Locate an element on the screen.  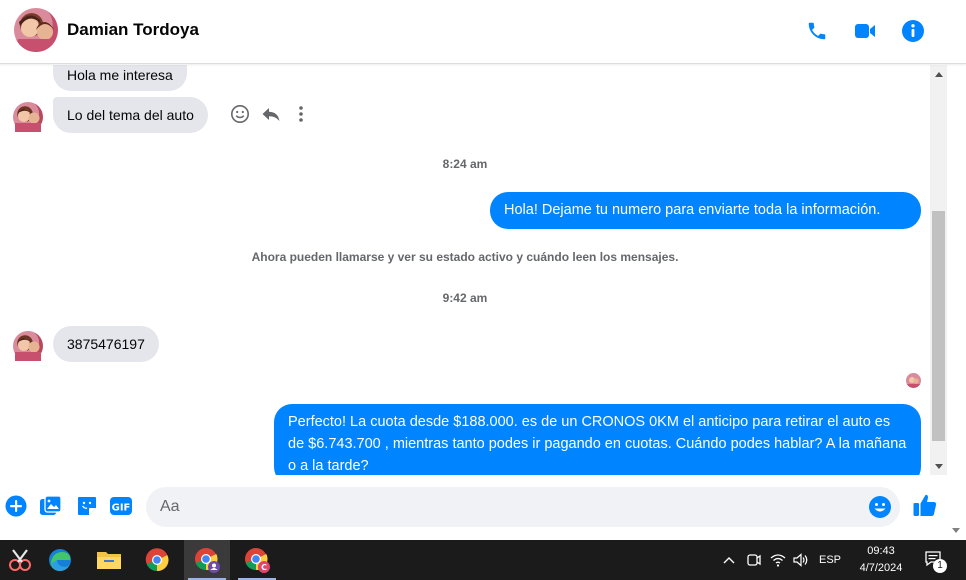
page-scroll-down-icon is located at coordinates (956, 531).